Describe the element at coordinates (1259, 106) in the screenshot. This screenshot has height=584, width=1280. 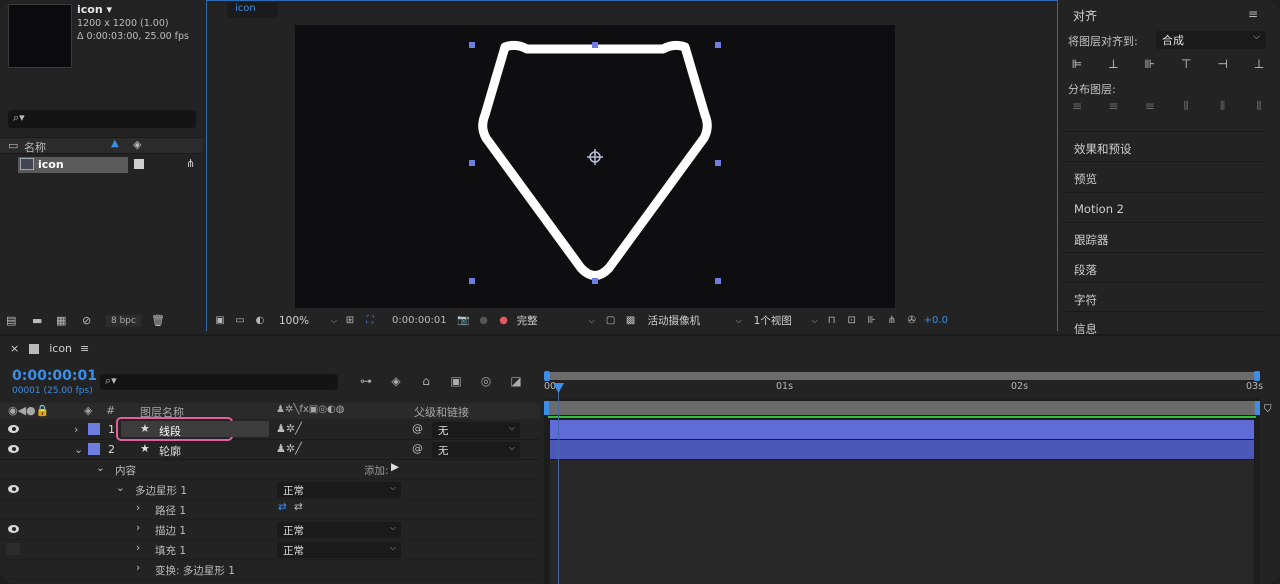
I see `distribute-right-icon: ⦀` at that location.